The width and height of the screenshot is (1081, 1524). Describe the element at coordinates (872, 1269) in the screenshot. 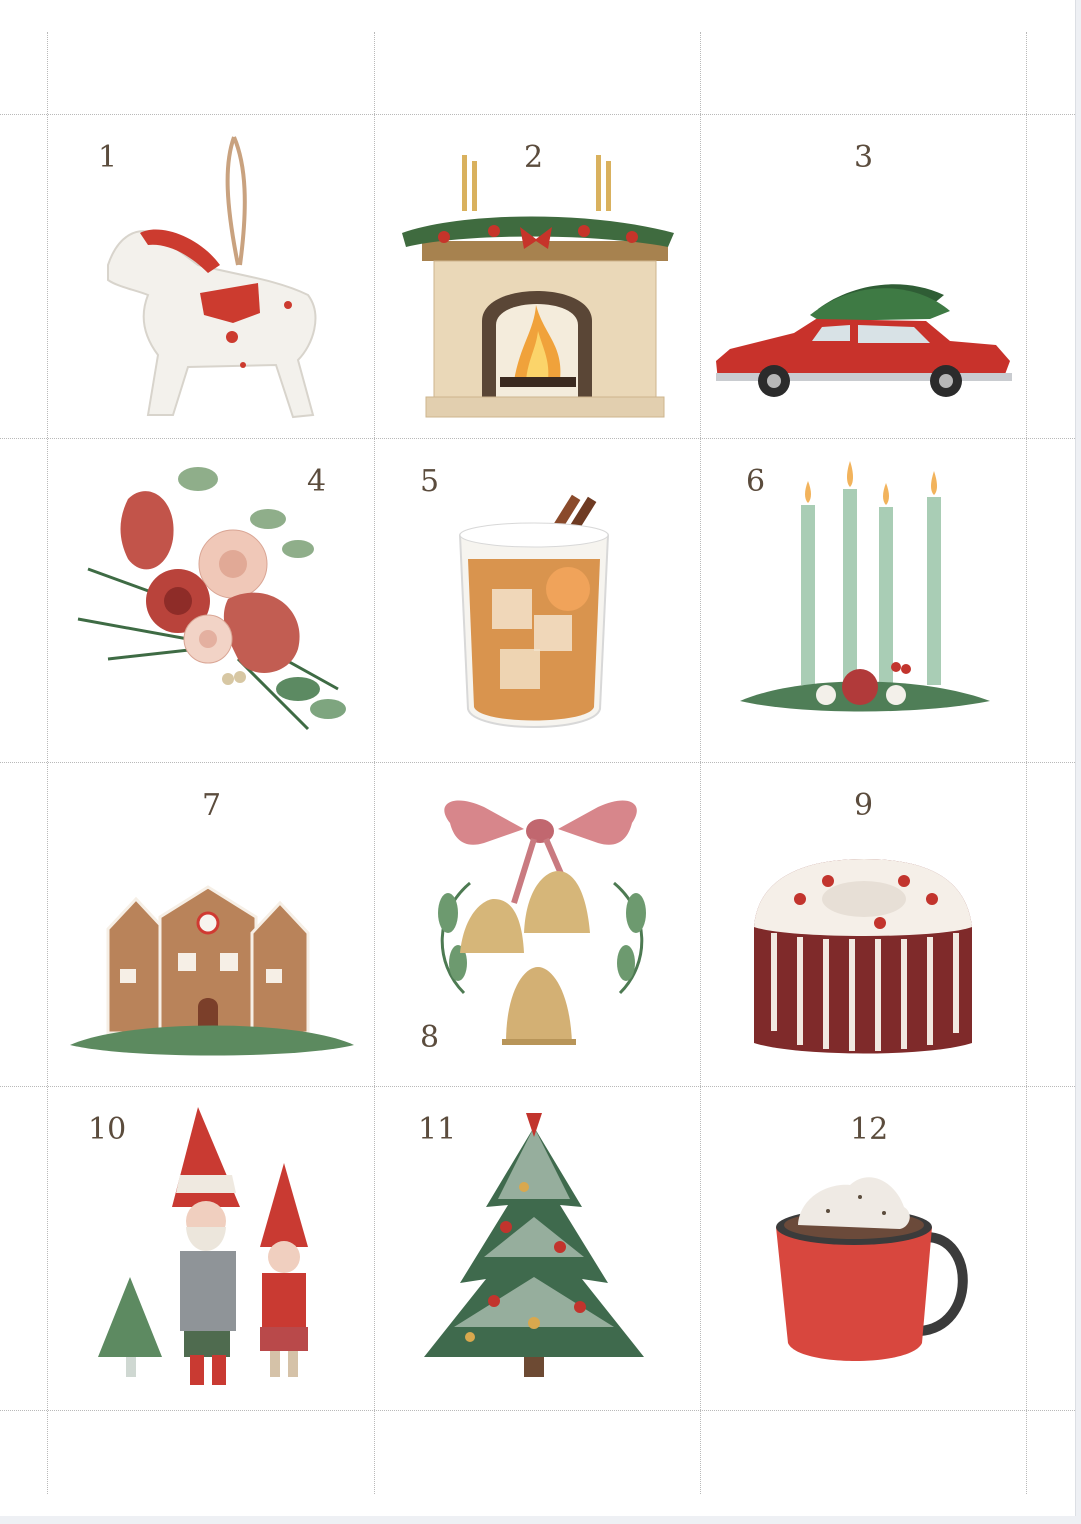

I see `hot-cocoa-mug-icon` at that location.